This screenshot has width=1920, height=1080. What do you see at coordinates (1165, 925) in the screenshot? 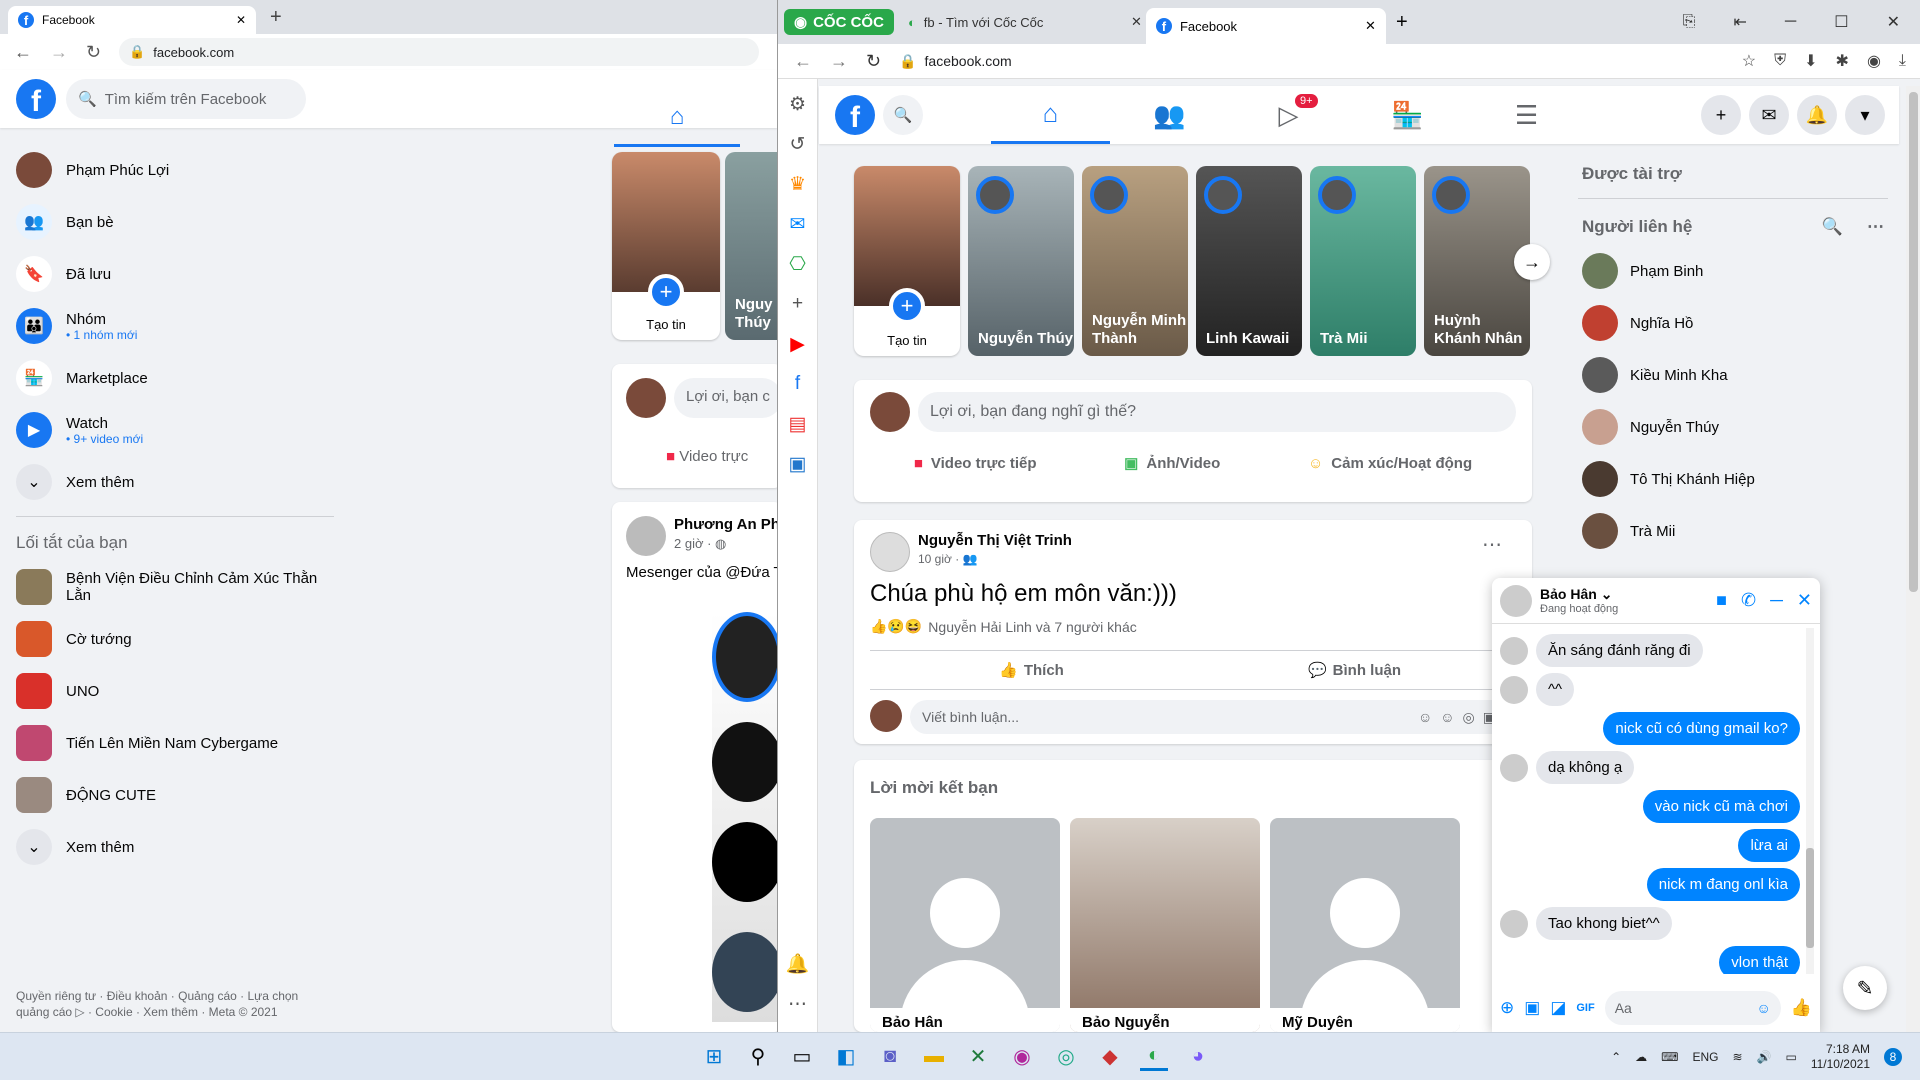
I see `friend-request-card: Bảo Nguyễn` at bounding box center [1165, 925].